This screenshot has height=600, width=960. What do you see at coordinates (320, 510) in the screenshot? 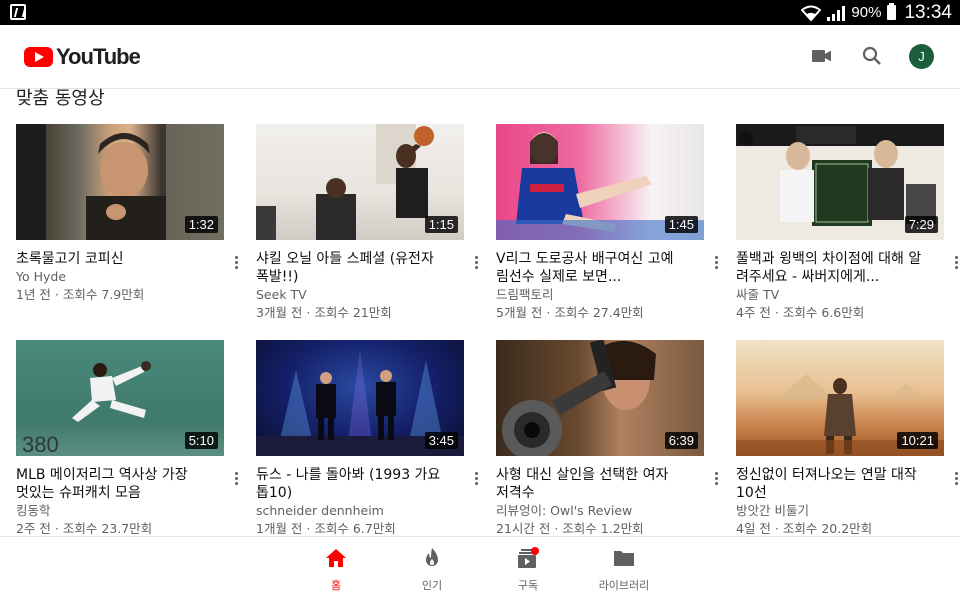
I see `video-channel: schneider dennheim` at bounding box center [320, 510].